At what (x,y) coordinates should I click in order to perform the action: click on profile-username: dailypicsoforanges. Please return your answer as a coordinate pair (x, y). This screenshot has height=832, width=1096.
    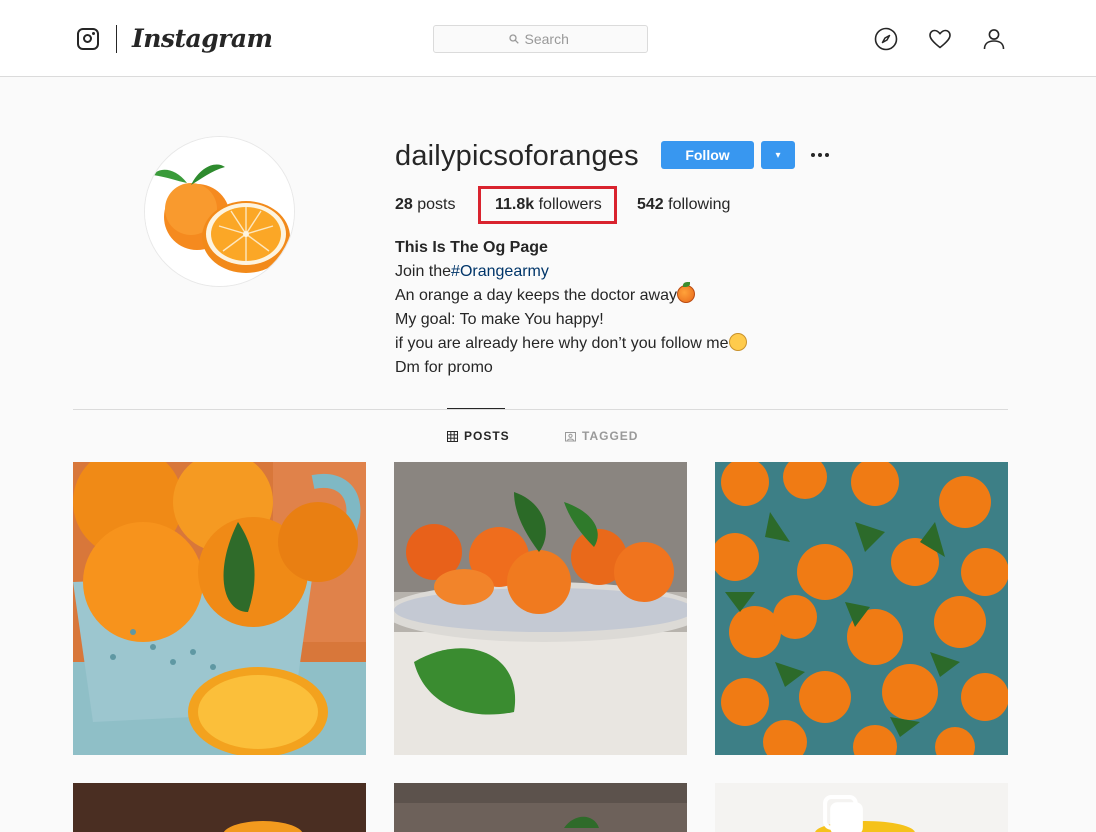
    Looking at the image, I should click on (517, 156).